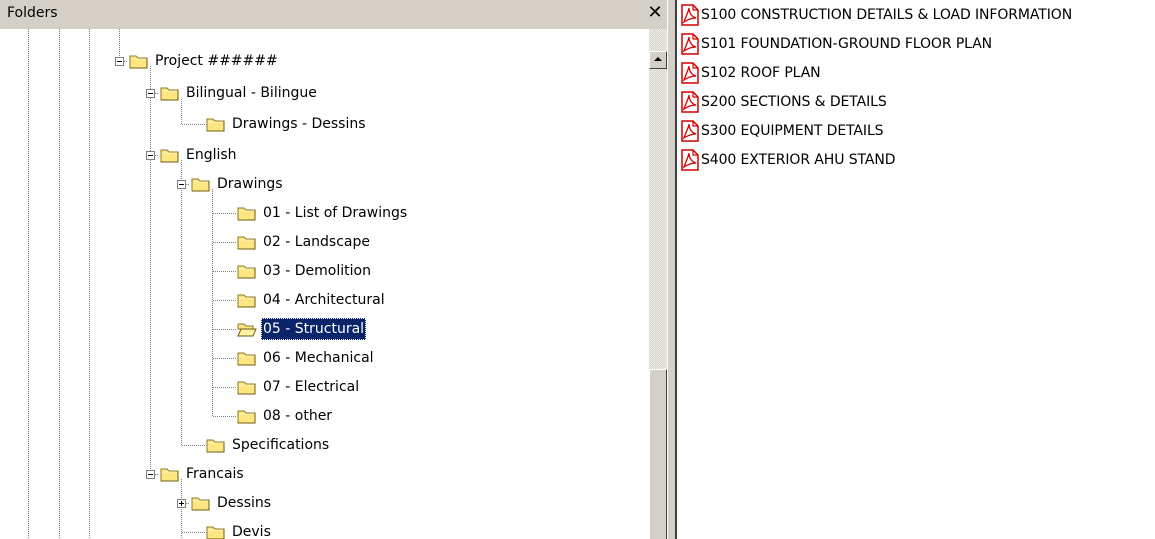 The image size is (1155, 539). I want to click on file-item: S101 FOUNDATION-GROUND FLOOR PLAN, so click(835, 44).